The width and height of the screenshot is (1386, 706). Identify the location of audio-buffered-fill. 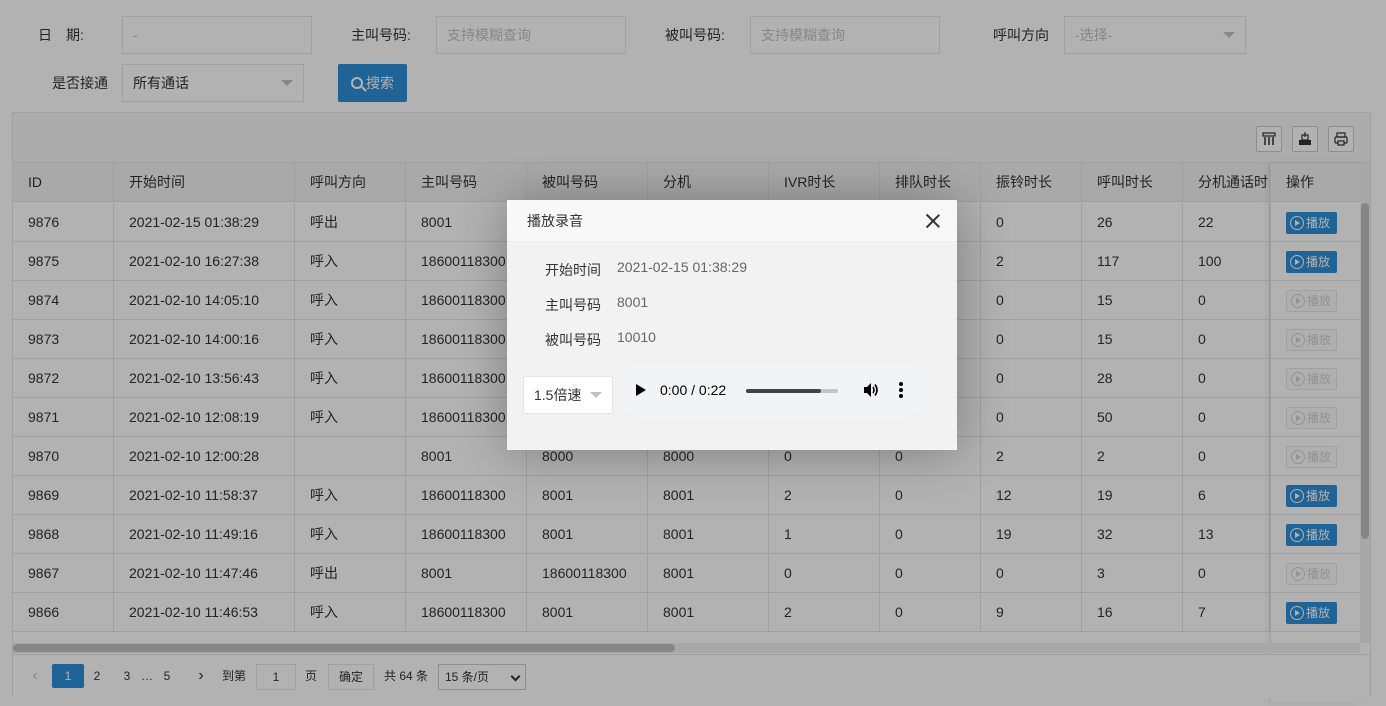
(784, 391).